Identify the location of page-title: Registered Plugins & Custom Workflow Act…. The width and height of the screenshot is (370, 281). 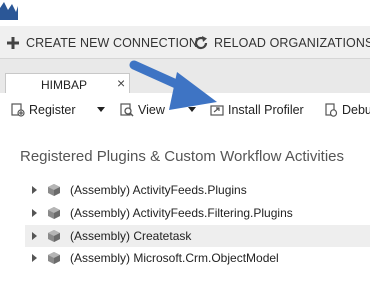
(182, 156).